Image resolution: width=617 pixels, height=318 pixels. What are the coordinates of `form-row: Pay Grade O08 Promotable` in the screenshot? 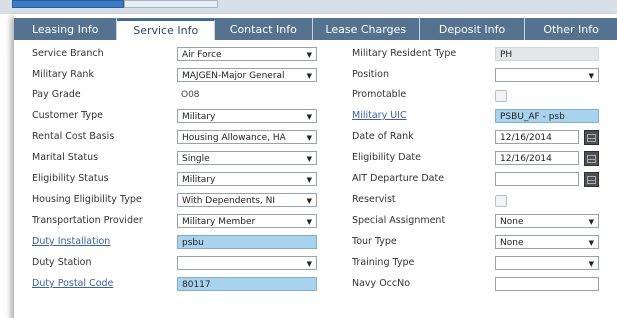 It's located at (315, 95).